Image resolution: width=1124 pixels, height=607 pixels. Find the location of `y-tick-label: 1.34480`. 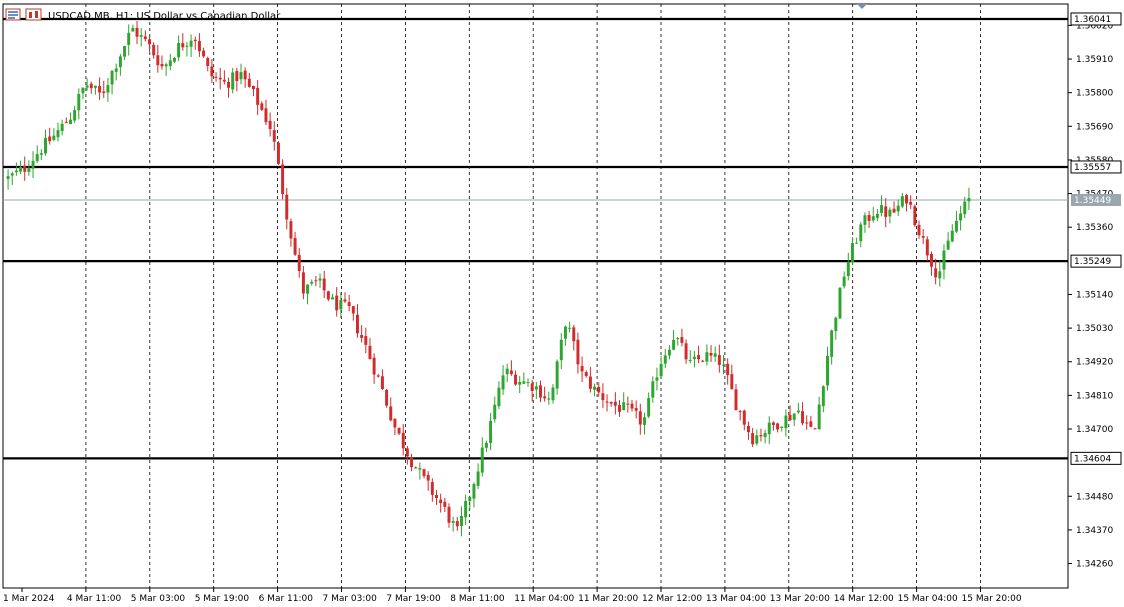

y-tick-label: 1.34480 is located at coordinates (1094, 497).